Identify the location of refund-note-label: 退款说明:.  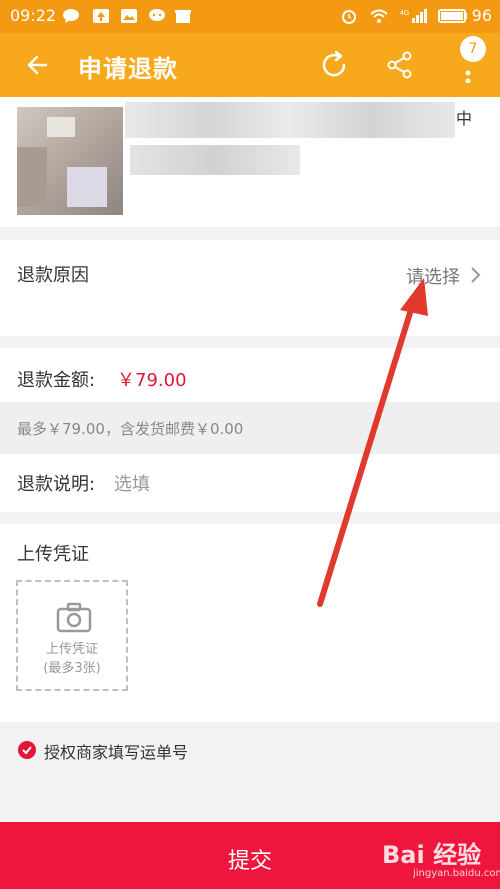
(56, 484).